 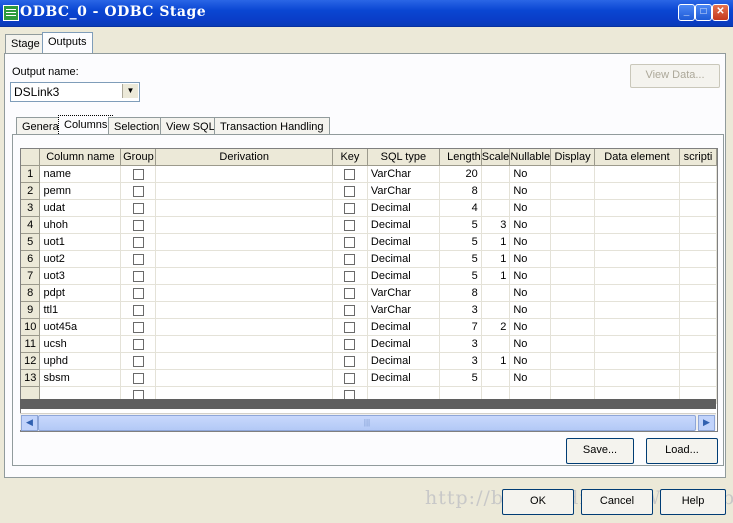 What do you see at coordinates (80, 378) in the screenshot?
I see `column-name-cell: sbsm` at bounding box center [80, 378].